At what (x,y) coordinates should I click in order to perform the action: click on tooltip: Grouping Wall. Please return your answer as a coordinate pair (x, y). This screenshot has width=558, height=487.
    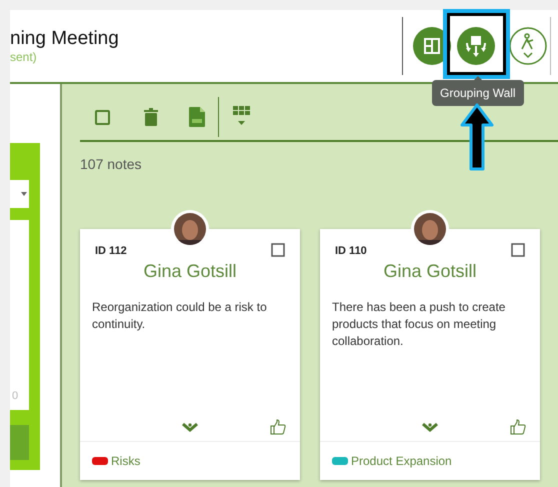
    Looking at the image, I should click on (478, 93).